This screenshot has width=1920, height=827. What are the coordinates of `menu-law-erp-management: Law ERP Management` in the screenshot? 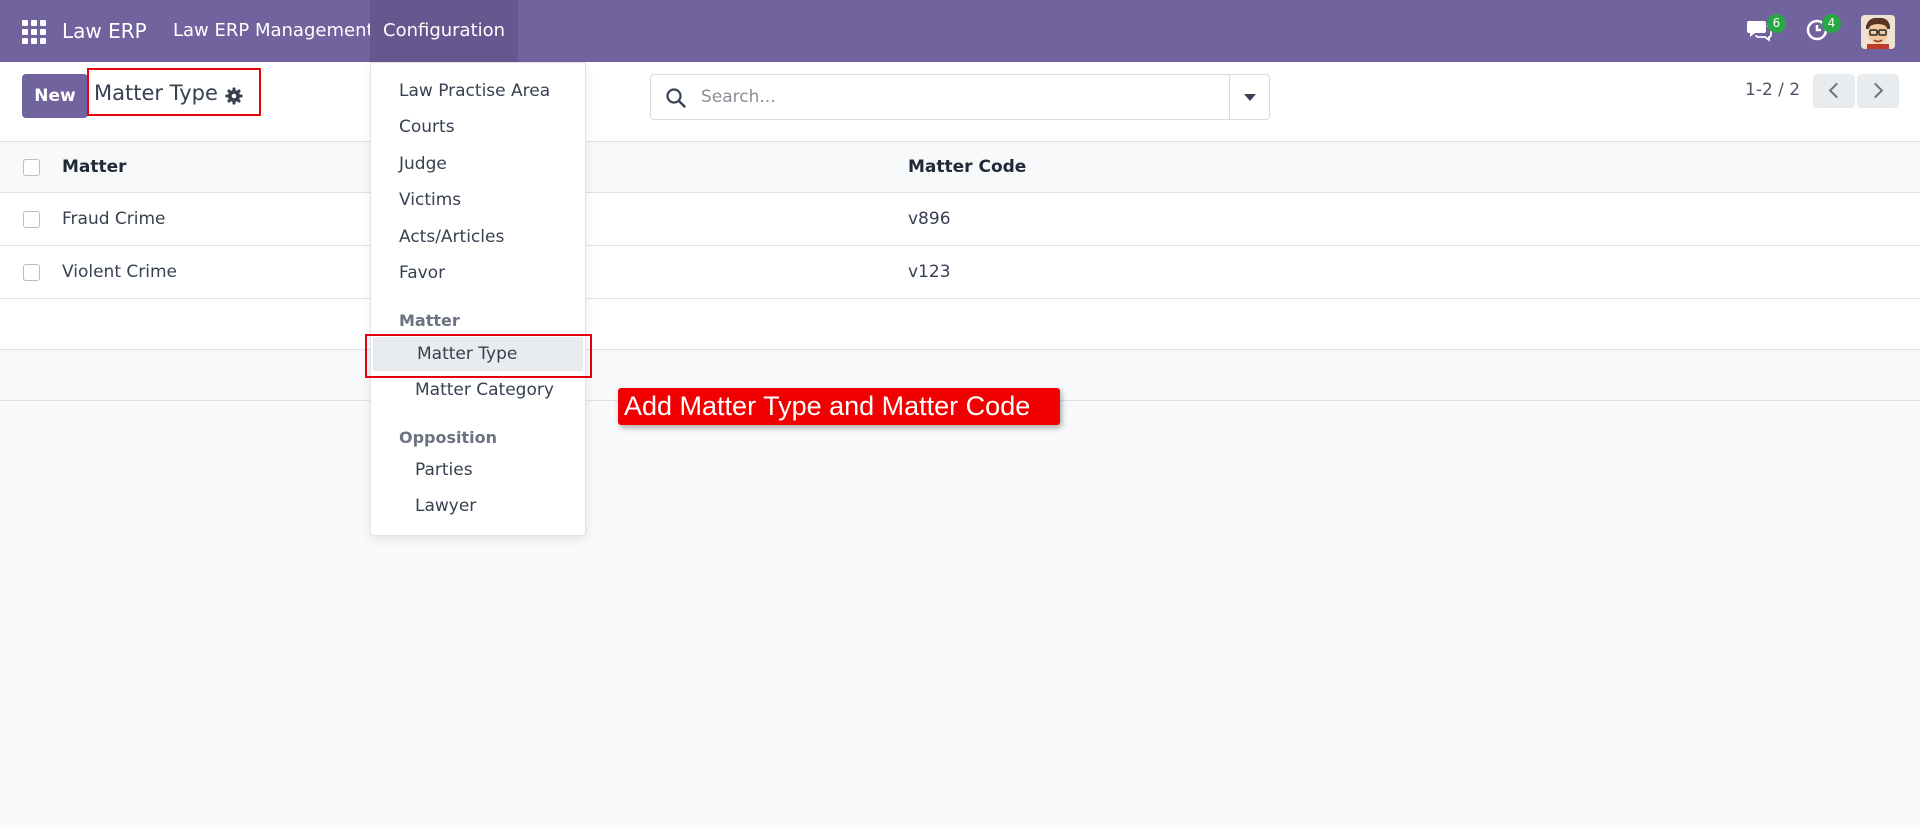 It's located at (273, 31).